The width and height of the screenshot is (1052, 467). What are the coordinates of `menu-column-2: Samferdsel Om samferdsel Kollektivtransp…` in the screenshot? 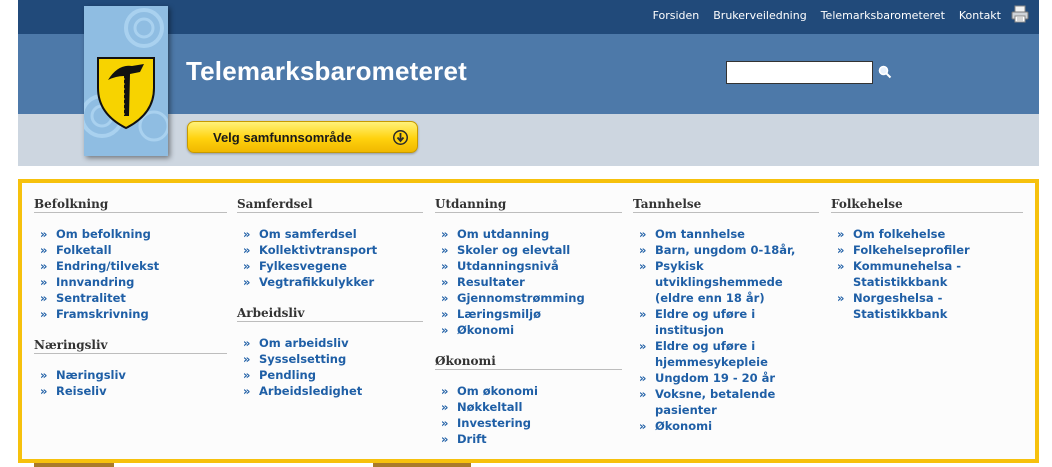 It's located at (330, 298).